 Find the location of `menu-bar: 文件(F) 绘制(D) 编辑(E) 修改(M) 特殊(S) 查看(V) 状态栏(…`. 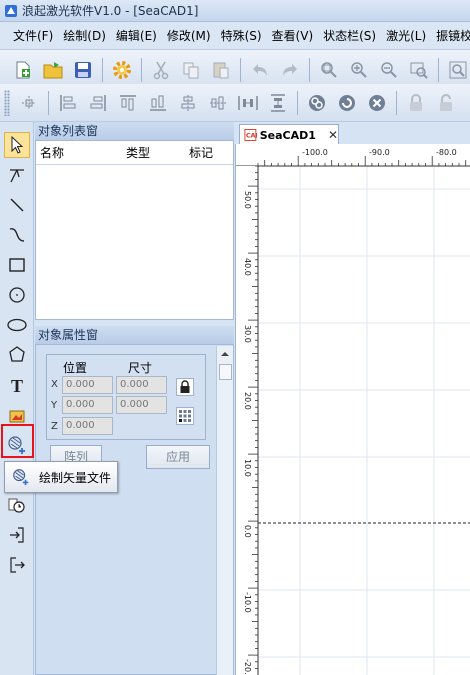

menu-bar: 文件(F) 绘制(D) 编辑(E) 修改(M) 特殊(S) 查看(V) 状态栏(… is located at coordinates (235, 36).